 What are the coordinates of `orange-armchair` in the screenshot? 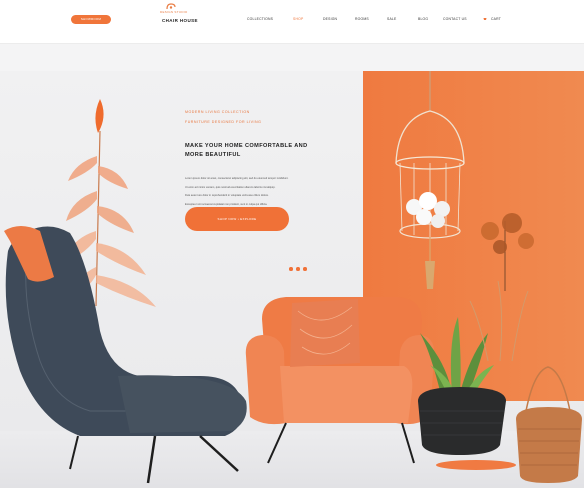 It's located at (340, 380).